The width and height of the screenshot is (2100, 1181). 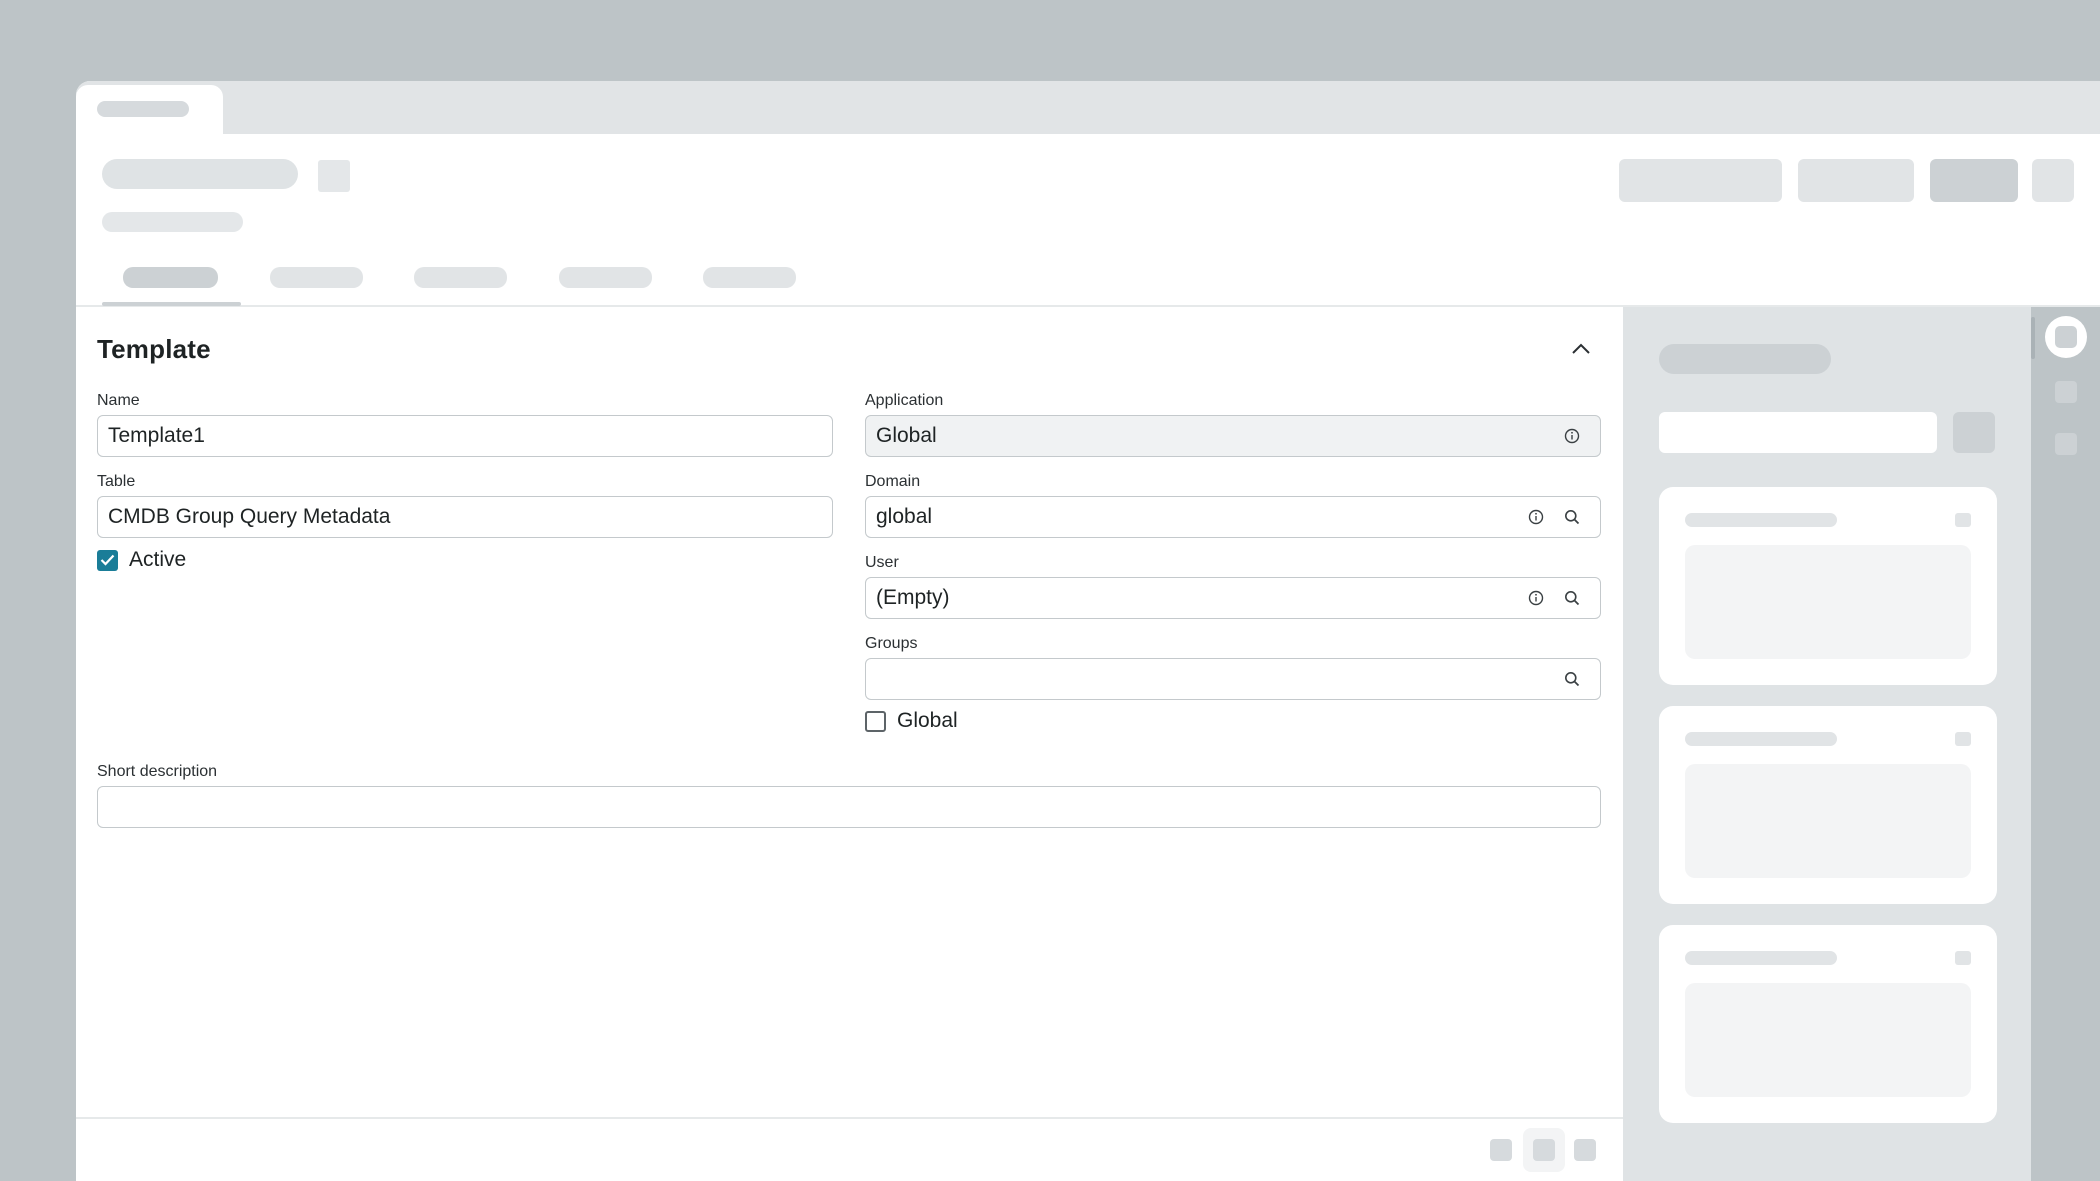 I want to click on domain-label: Domain, so click(x=893, y=481).